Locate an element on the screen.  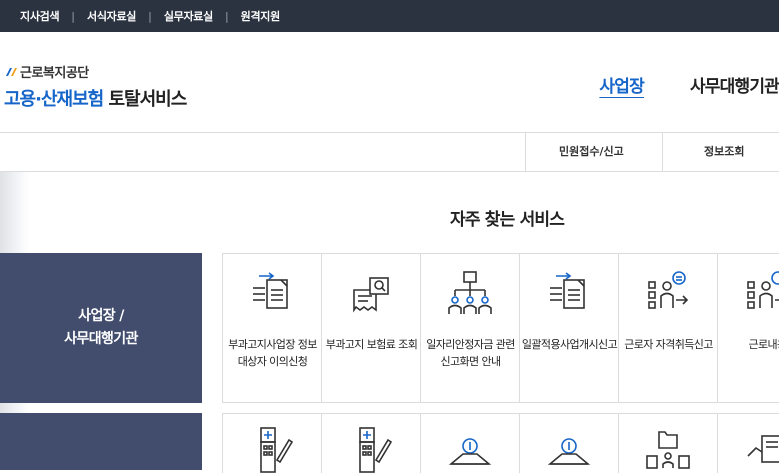
utility-link-remote-support: 원격지원 is located at coordinates (261, 16).